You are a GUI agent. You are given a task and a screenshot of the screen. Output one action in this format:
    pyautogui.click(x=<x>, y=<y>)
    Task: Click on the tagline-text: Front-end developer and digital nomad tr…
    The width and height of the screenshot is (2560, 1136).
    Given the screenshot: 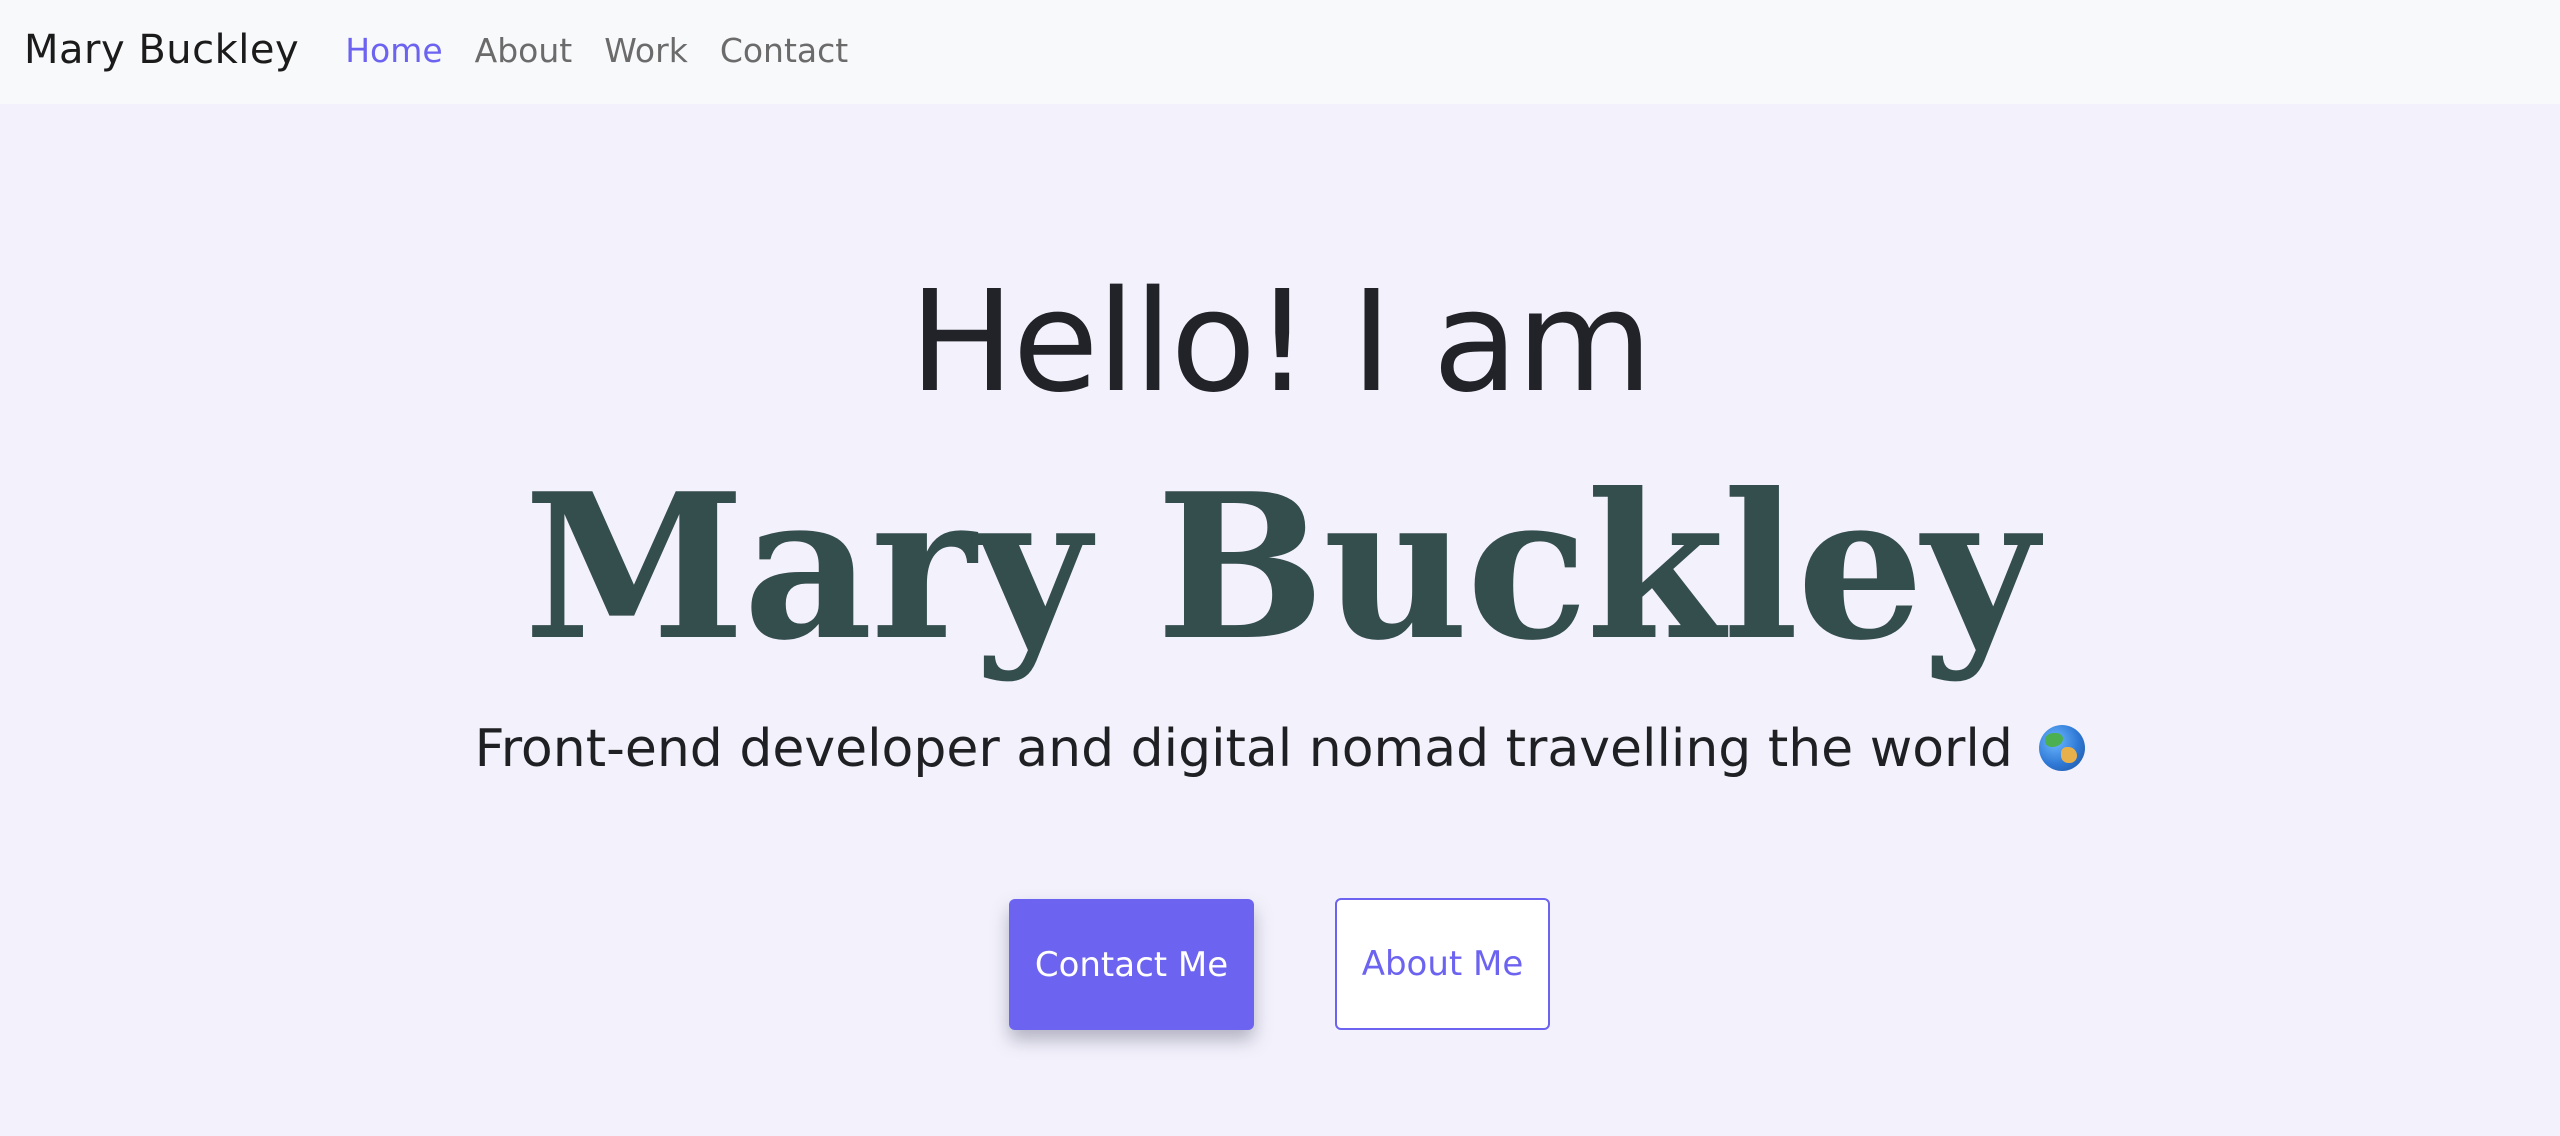 What is the action you would take?
    pyautogui.click(x=1243, y=749)
    